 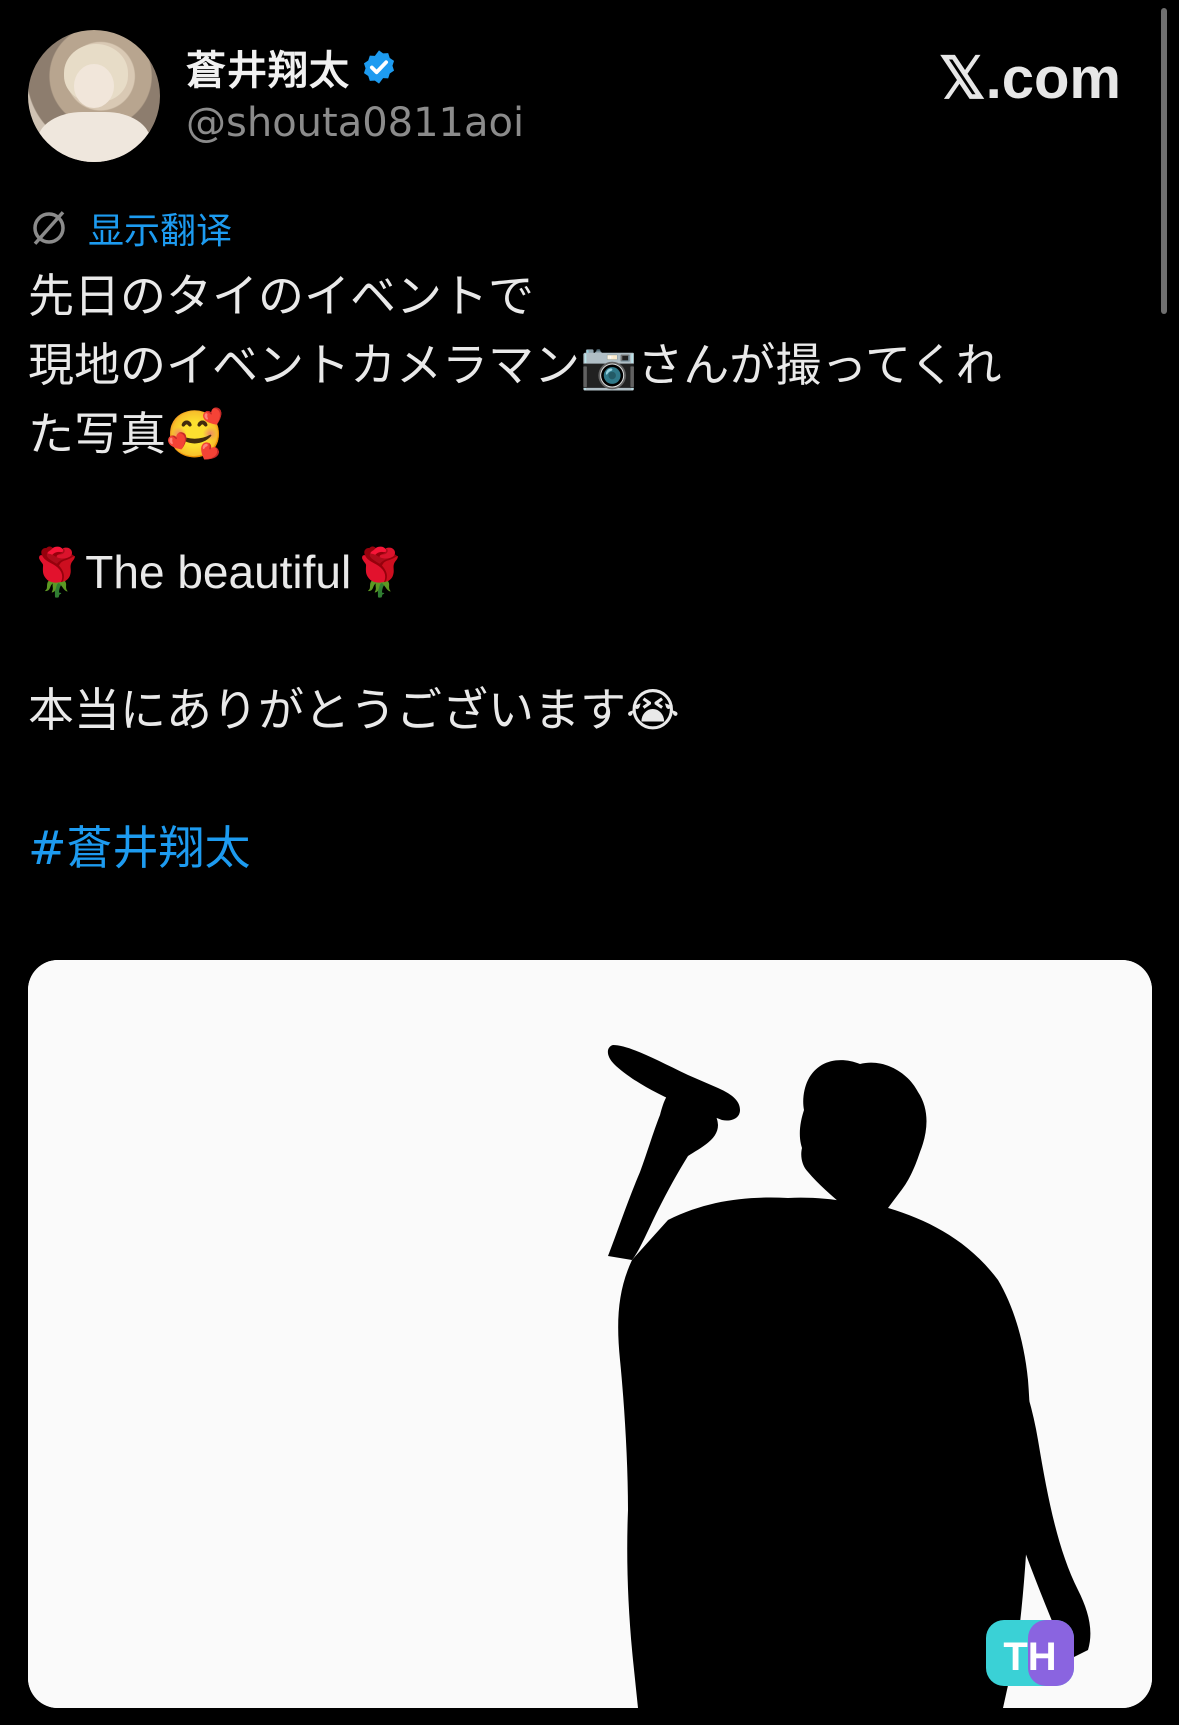 I want to click on author-display-name: 蒼井翔太, so click(x=268, y=67).